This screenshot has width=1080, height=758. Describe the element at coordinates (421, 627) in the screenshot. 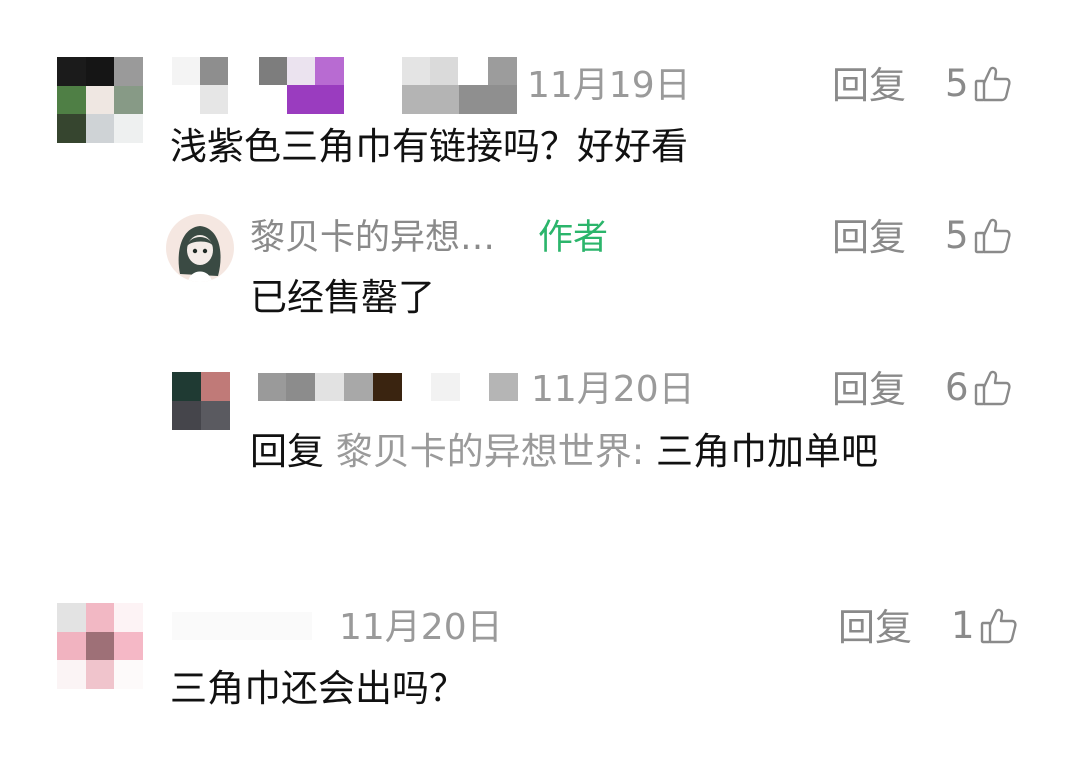

I see `comment-date: 11月20日` at that location.